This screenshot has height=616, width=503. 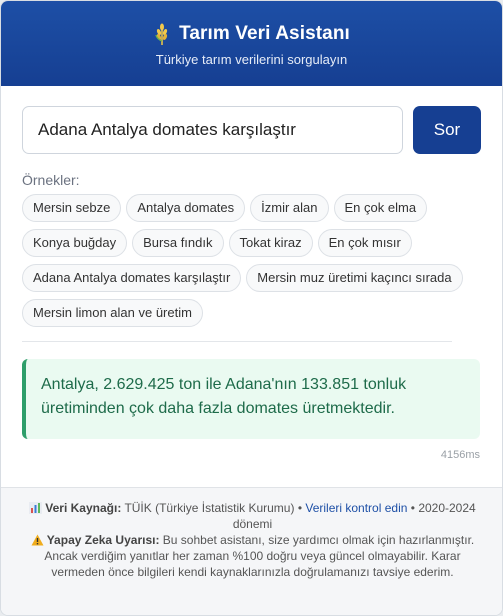 I want to click on bar-chart-icon, so click(x=36, y=508).